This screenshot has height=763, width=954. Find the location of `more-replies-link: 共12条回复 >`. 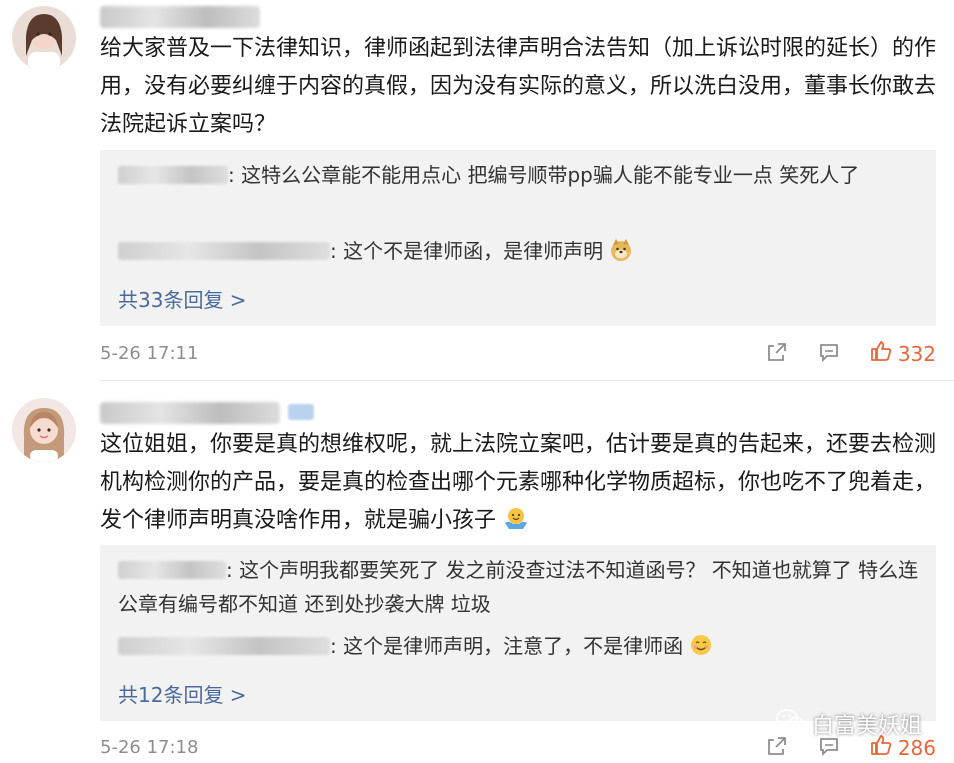

more-replies-link: 共12条回复 > is located at coordinates (182, 693).